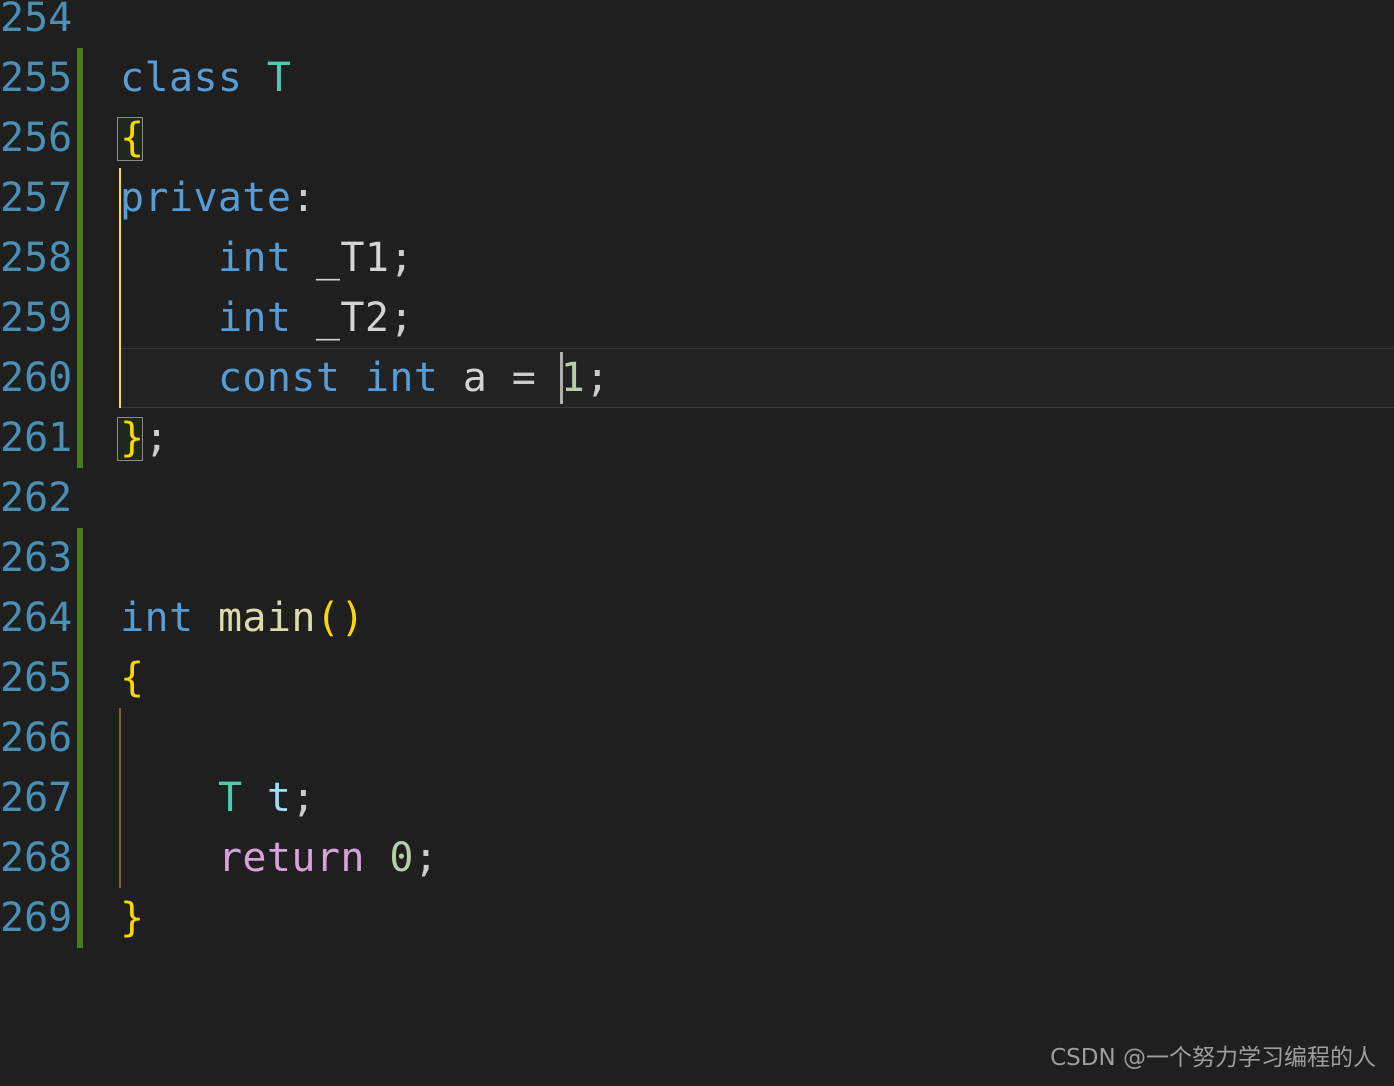  What do you see at coordinates (697, 618) in the screenshot?
I see `code-line: 264 int main()` at bounding box center [697, 618].